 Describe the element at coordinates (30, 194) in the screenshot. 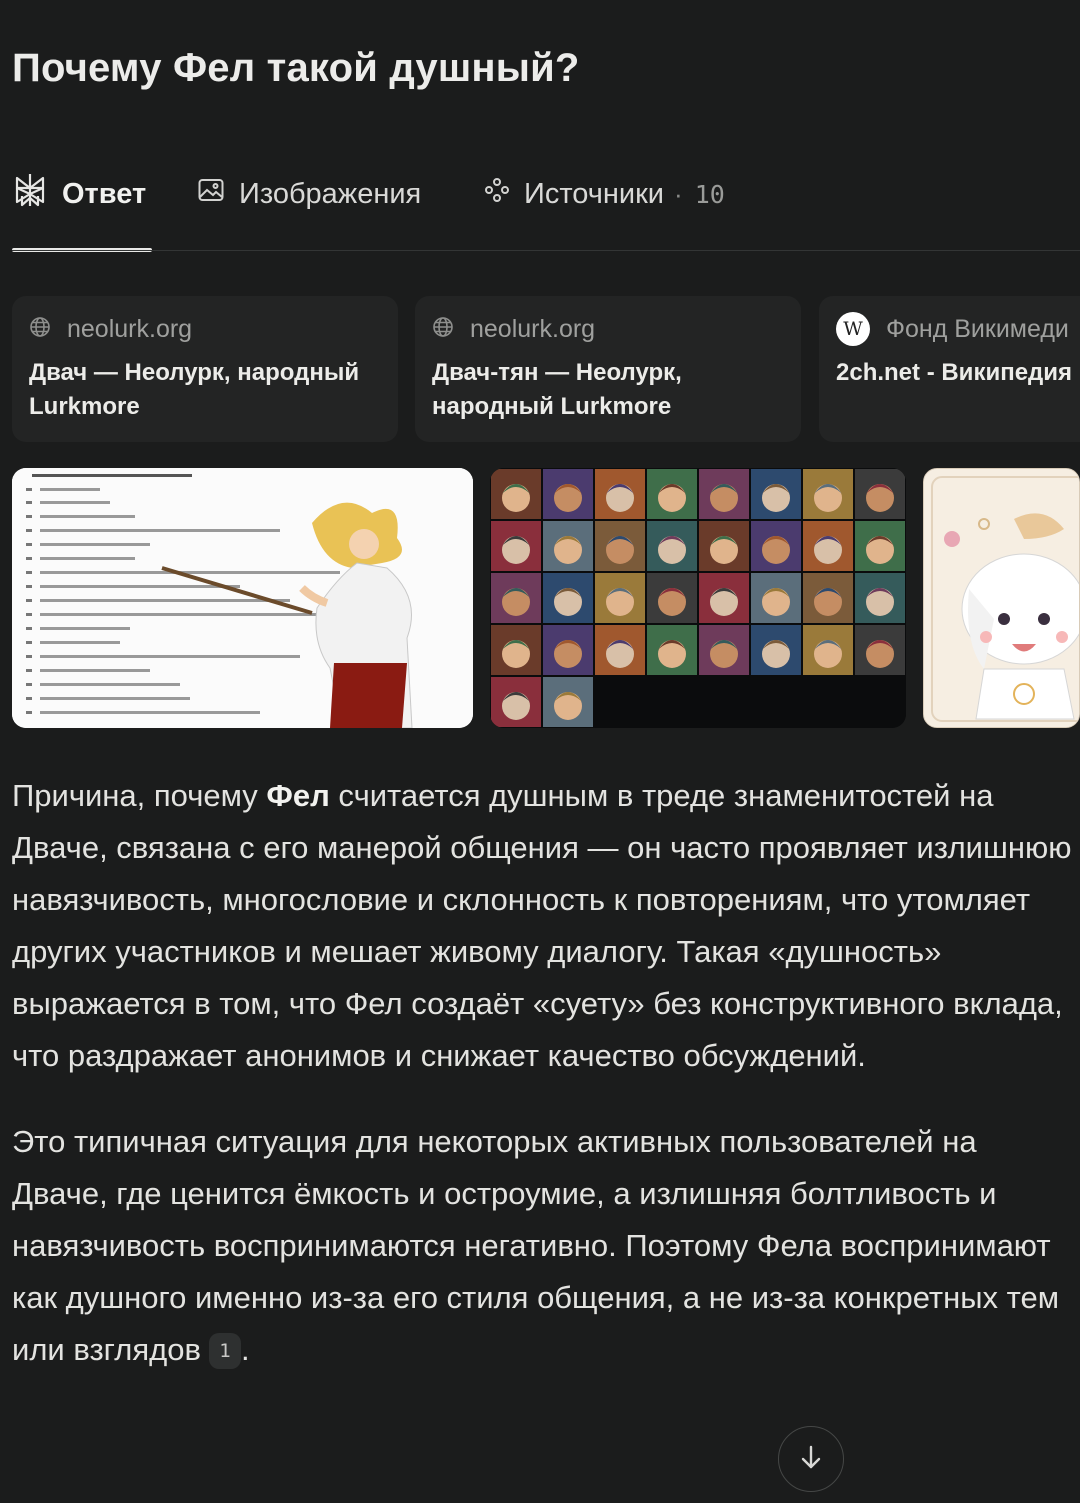

I see `perplexity-logo-icon` at that location.